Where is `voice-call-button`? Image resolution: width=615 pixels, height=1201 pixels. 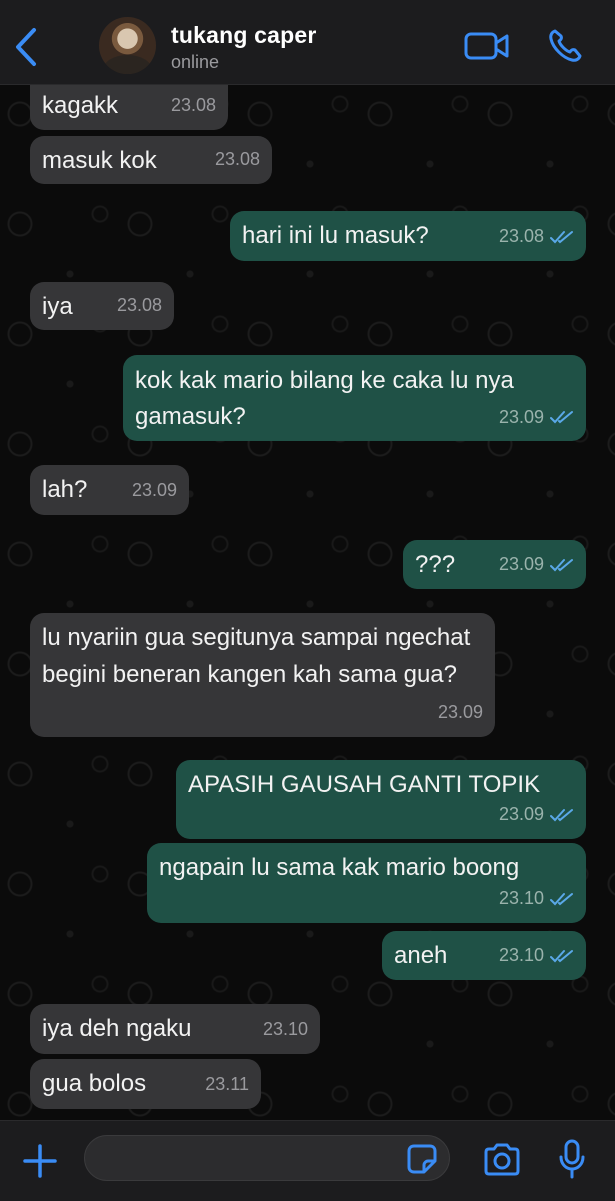
voice-call-button is located at coordinates (565, 46).